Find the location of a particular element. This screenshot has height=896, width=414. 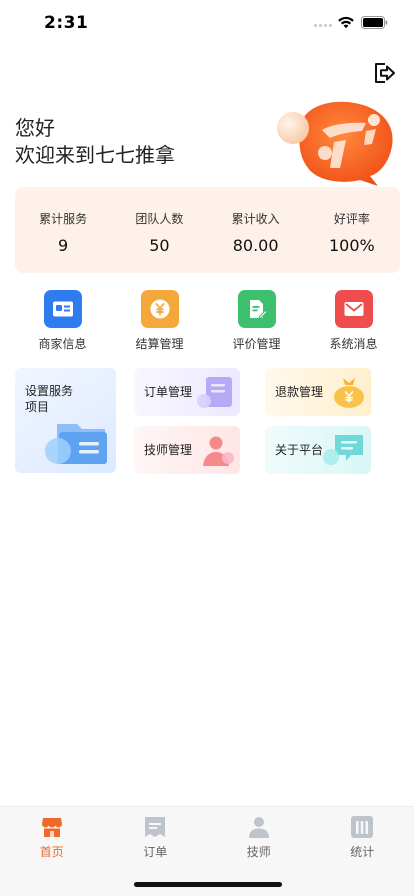

tab-home: 首页 is located at coordinates (52, 851).